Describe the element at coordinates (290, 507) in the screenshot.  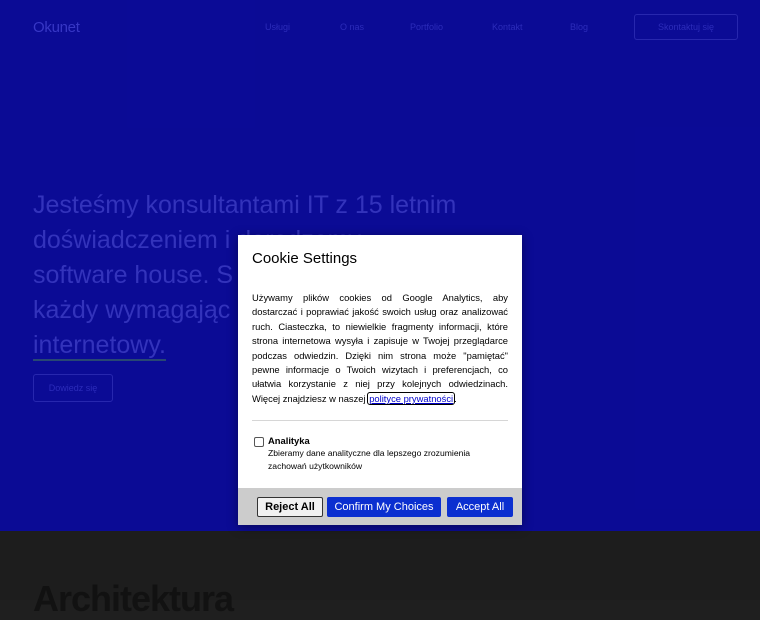
I see `reject-all-button: Reject All` at that location.